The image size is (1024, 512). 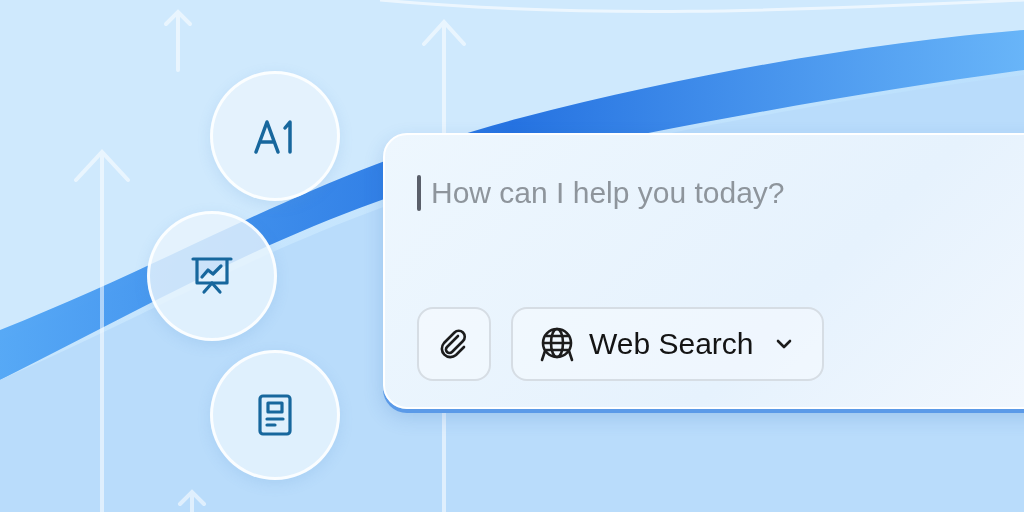 I want to click on attach-button, so click(x=454, y=344).